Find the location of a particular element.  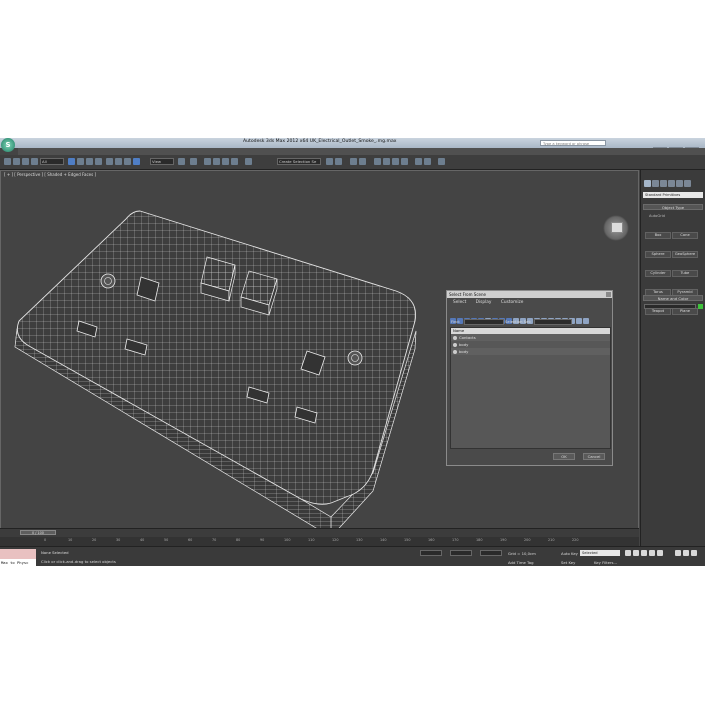

primitive-category-dropdown: Standard Primitives is located at coordinates (673, 195).